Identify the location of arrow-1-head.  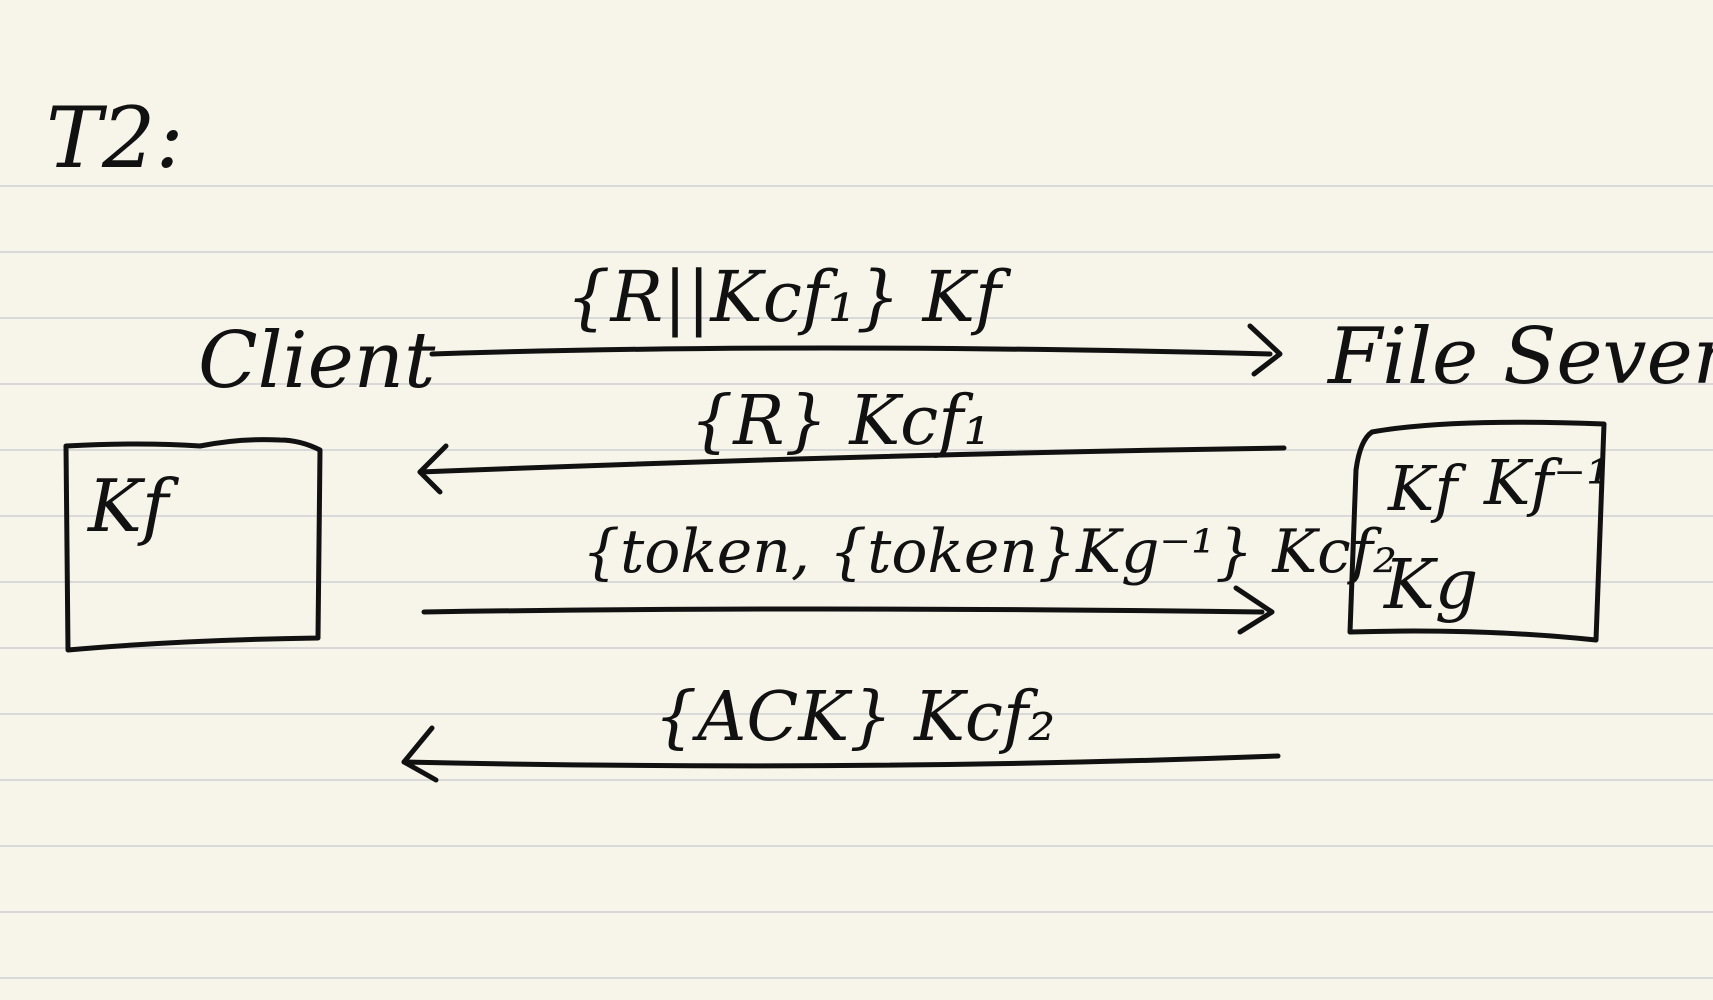
(1265, 350).